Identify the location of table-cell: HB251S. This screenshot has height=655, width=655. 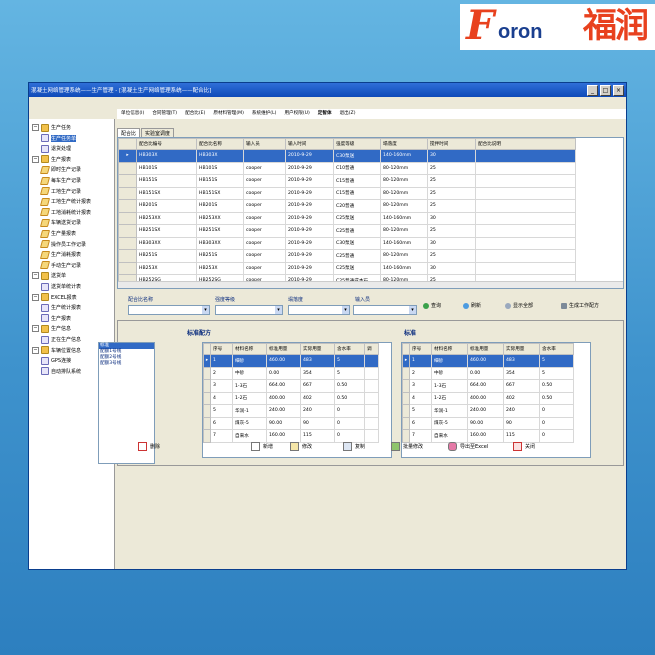
(166, 256).